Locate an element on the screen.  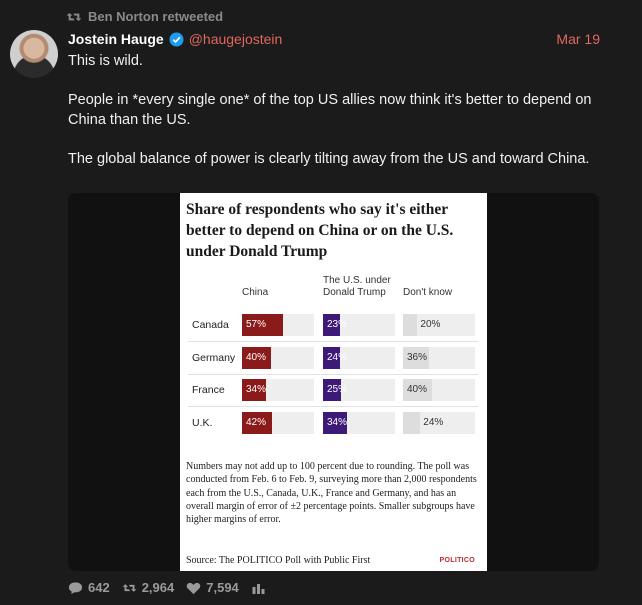
row-label: Germany is located at coordinates (214, 357).